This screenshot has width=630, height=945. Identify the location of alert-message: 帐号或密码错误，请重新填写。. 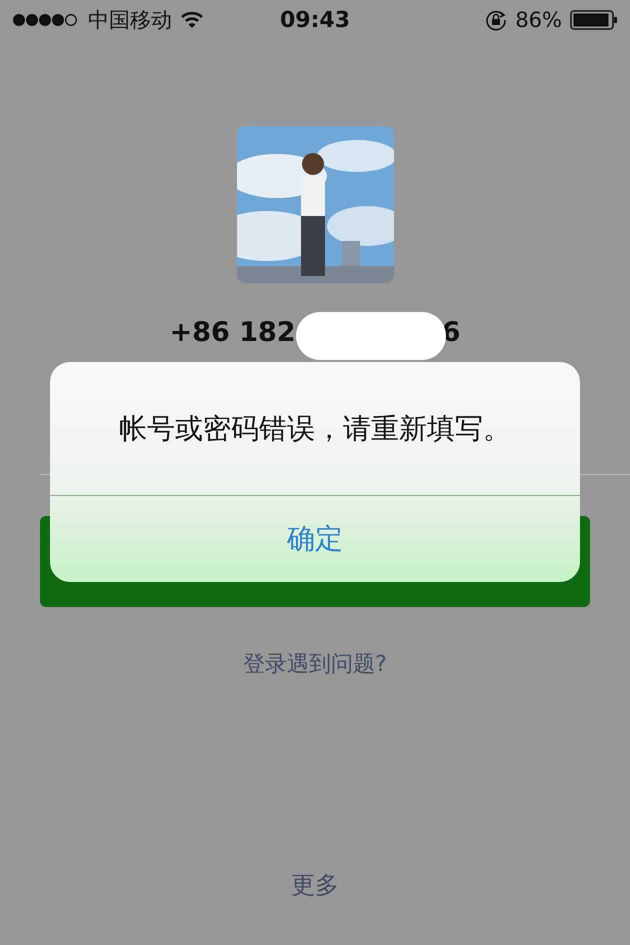
(315, 429).